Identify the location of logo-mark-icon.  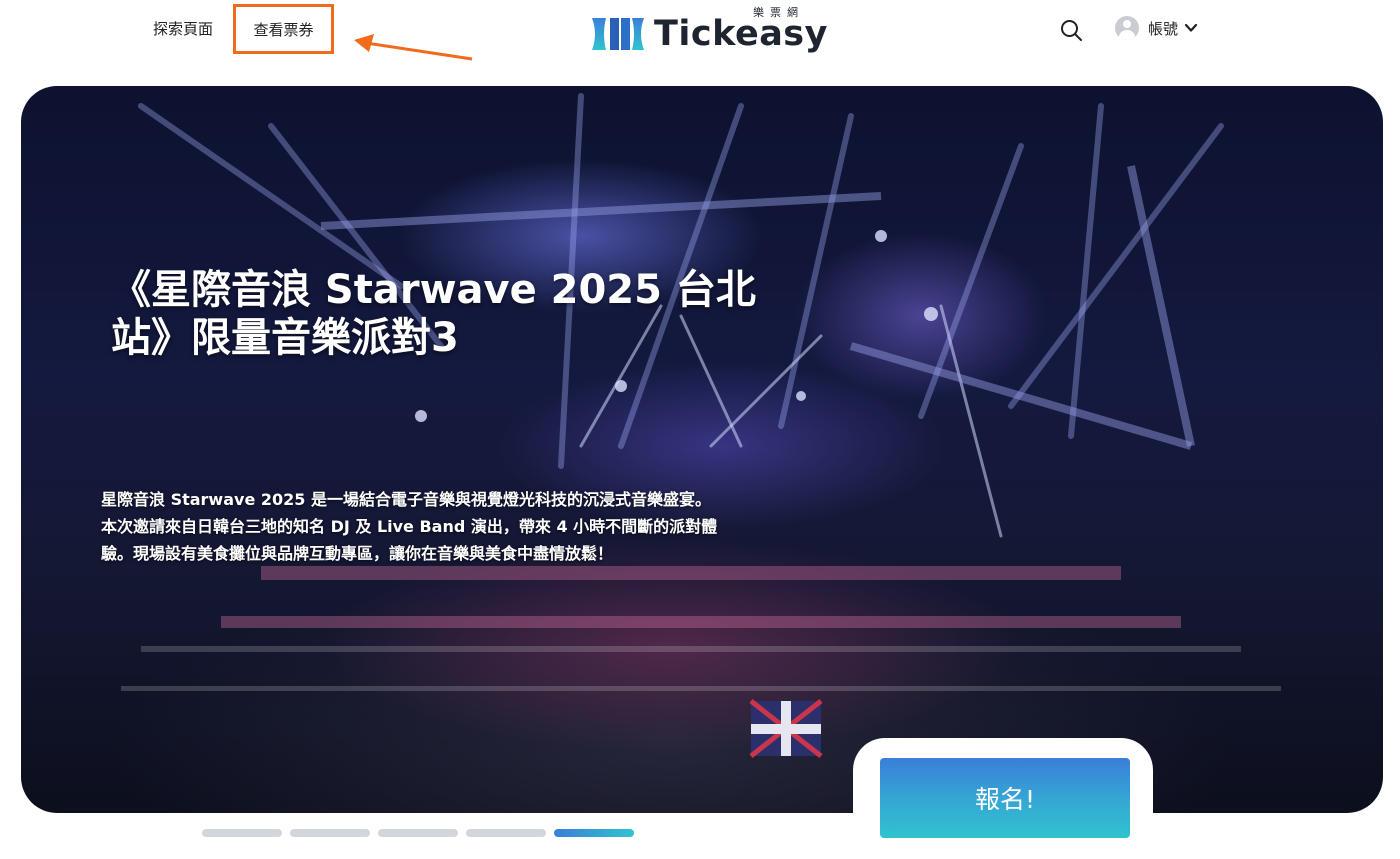
(618, 34).